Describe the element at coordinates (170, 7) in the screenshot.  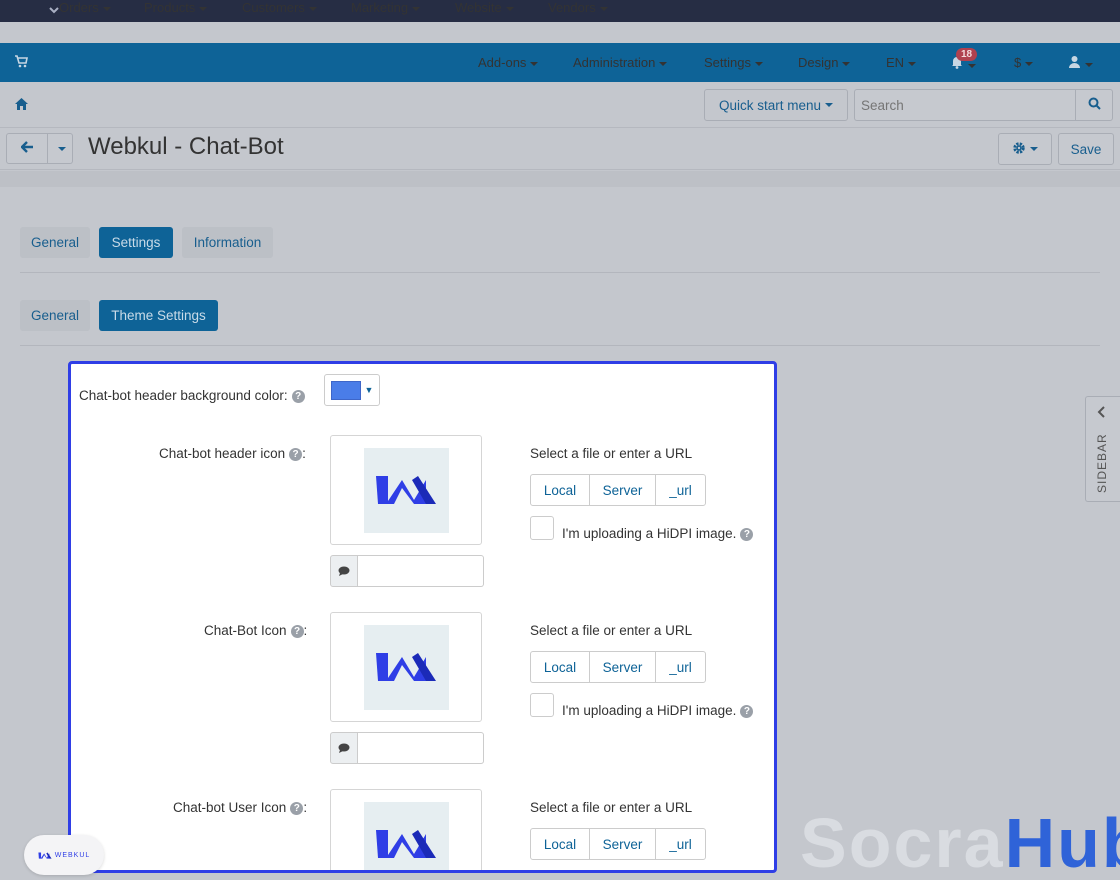
I see `nav-label: Products` at that location.